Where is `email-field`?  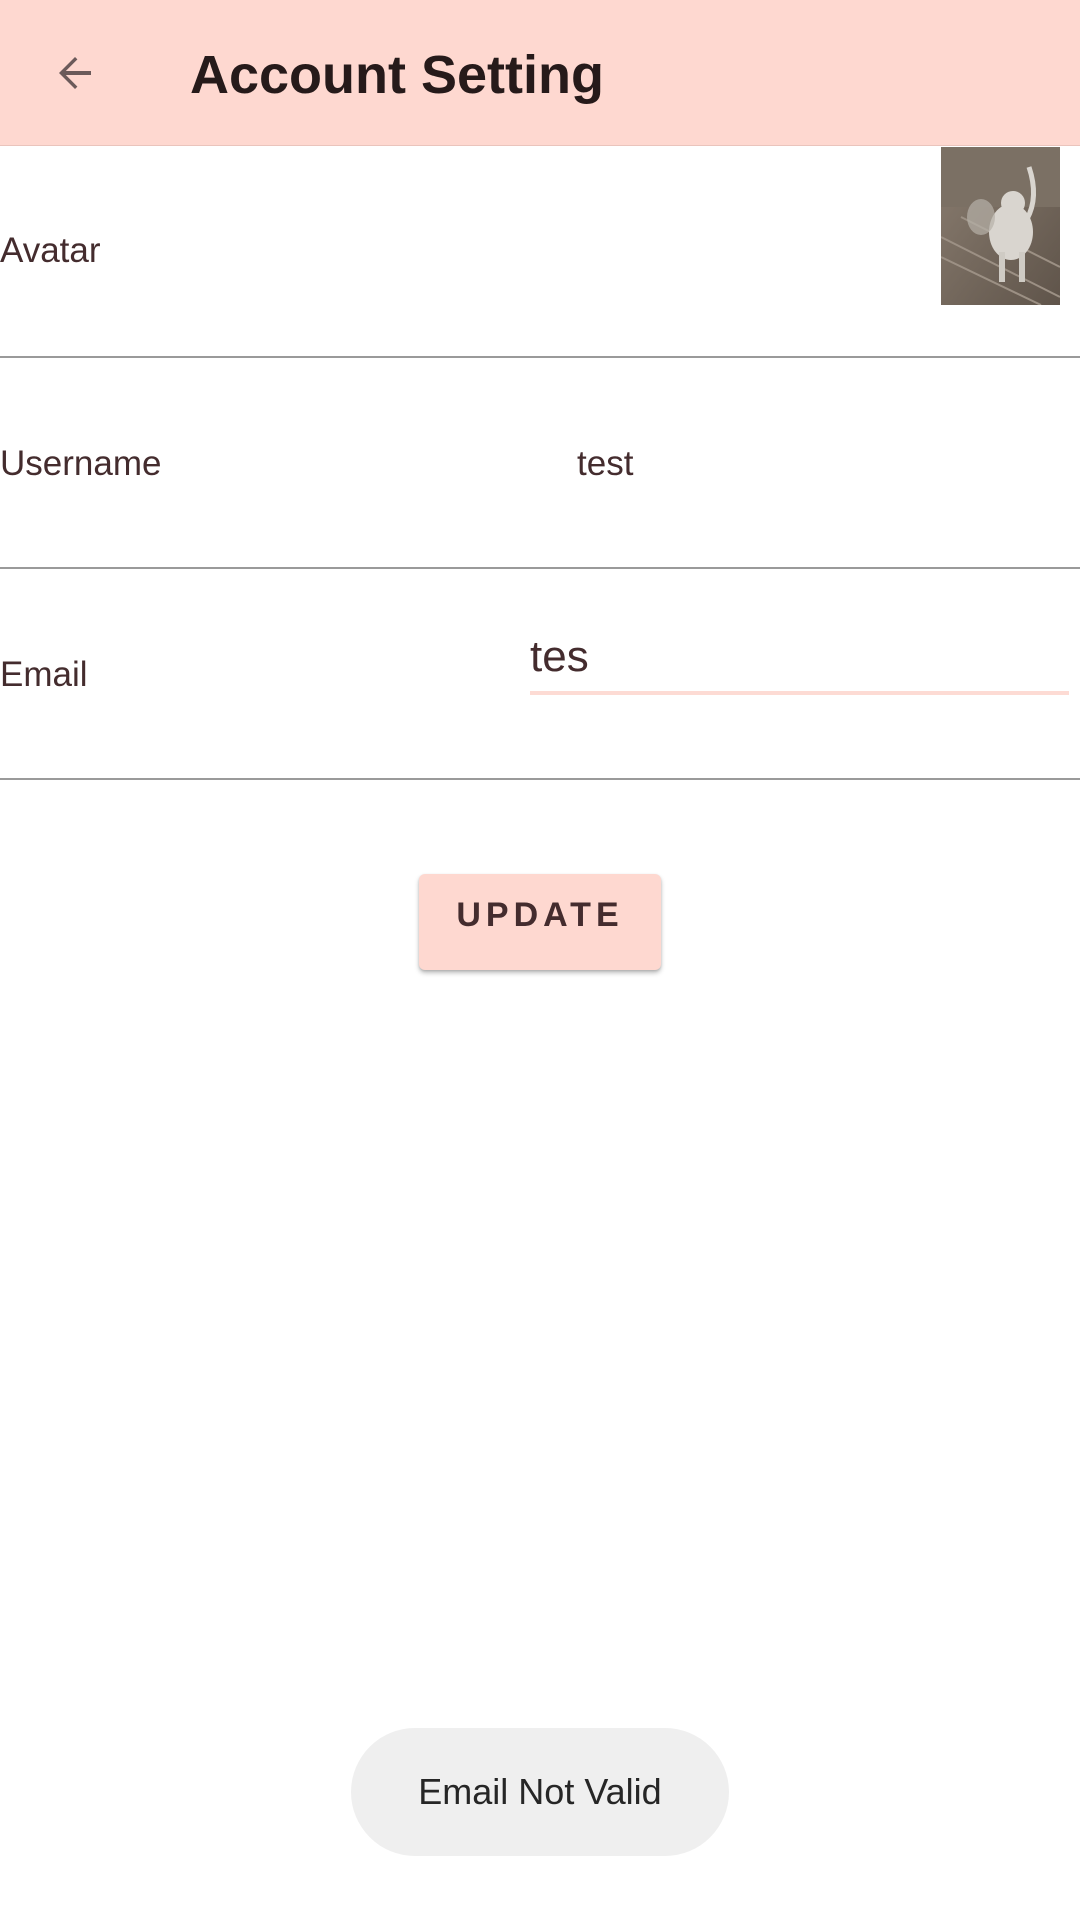 email-field is located at coordinates (799, 663).